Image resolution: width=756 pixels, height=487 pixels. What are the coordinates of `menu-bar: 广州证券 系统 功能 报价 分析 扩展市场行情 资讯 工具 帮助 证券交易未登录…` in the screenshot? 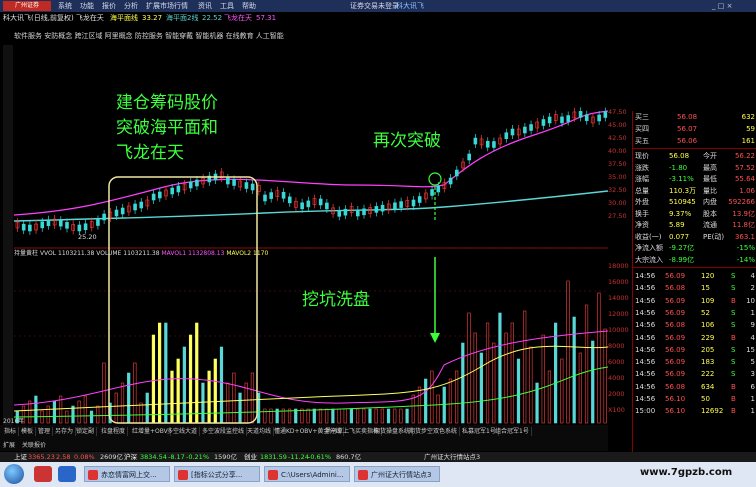 It's located at (378, 6).